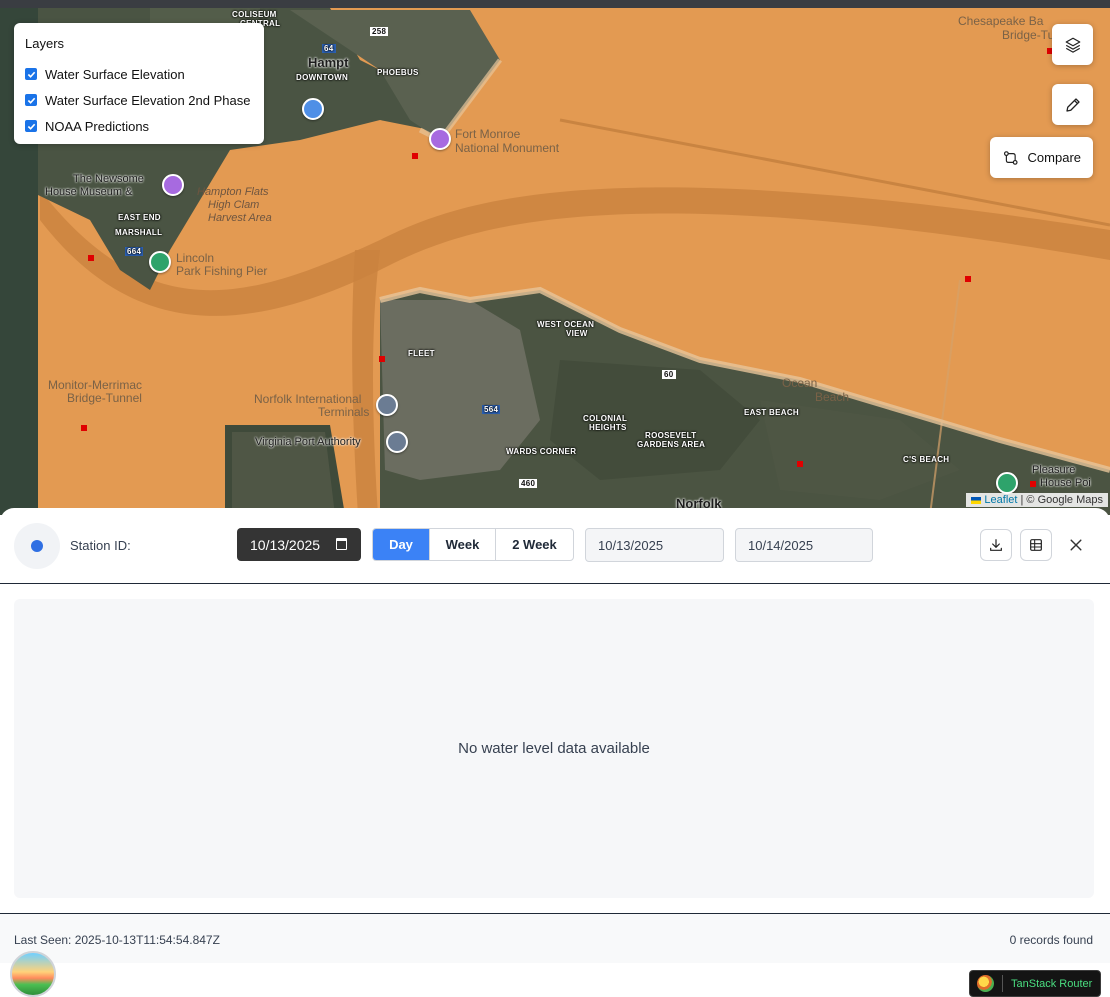 The image size is (1110, 997). Describe the element at coordinates (95, 385) in the screenshot. I see `map-label-monitor: Monitor-Merrimac` at that location.